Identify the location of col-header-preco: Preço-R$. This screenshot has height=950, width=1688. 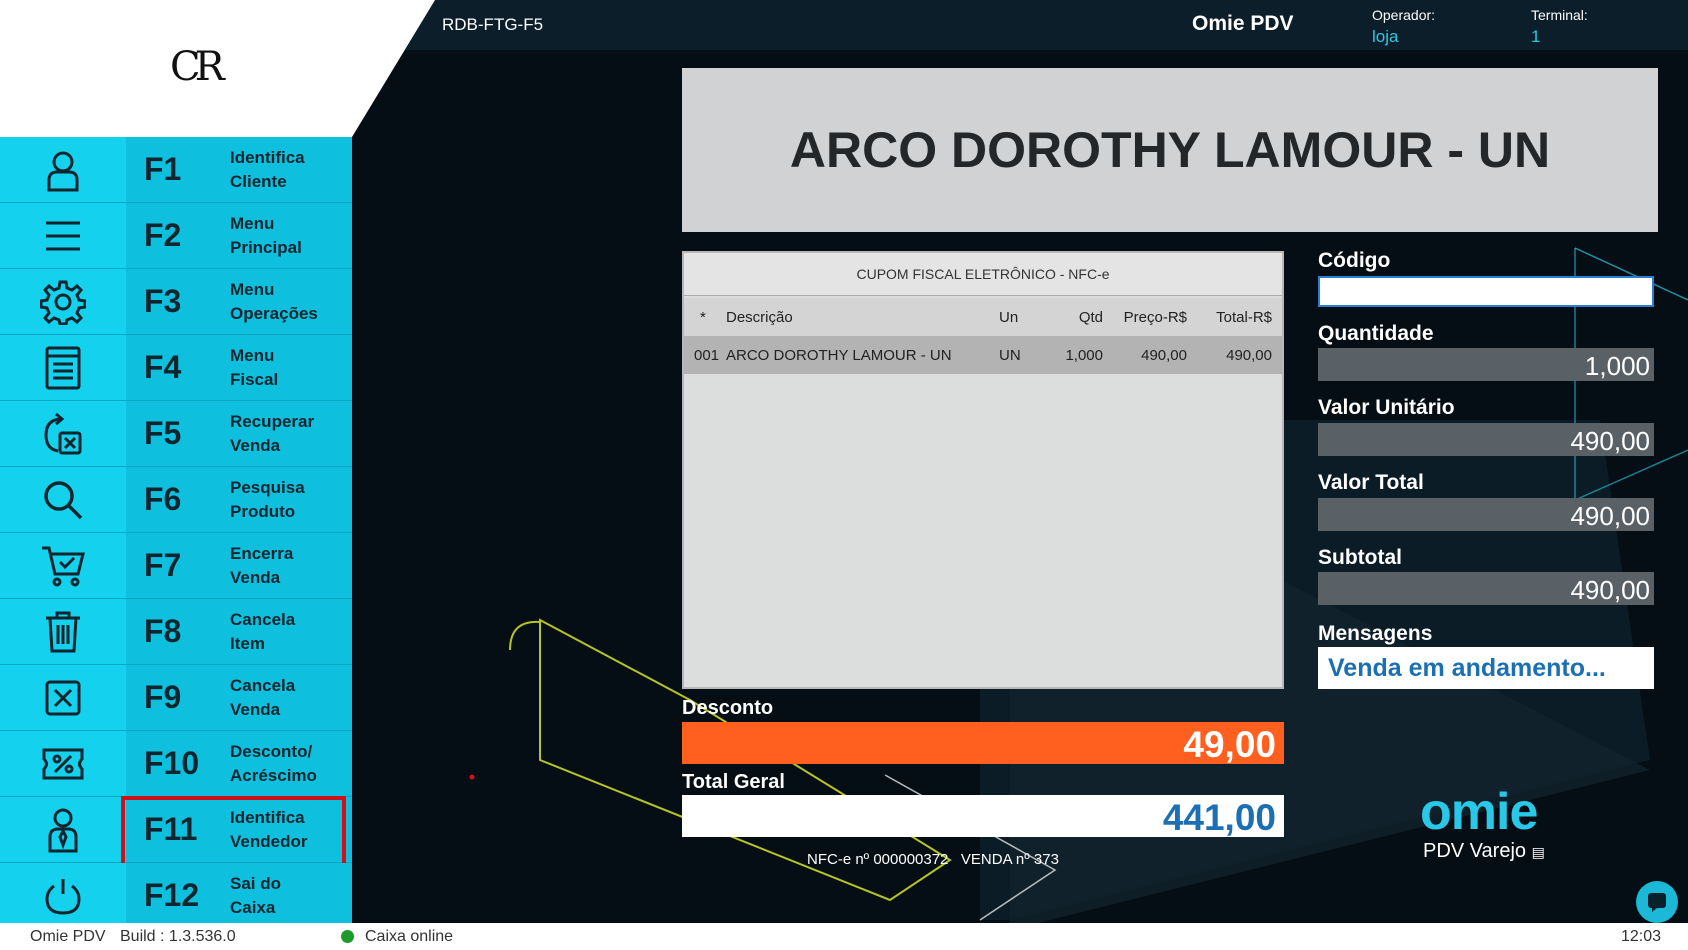
(1155, 317).